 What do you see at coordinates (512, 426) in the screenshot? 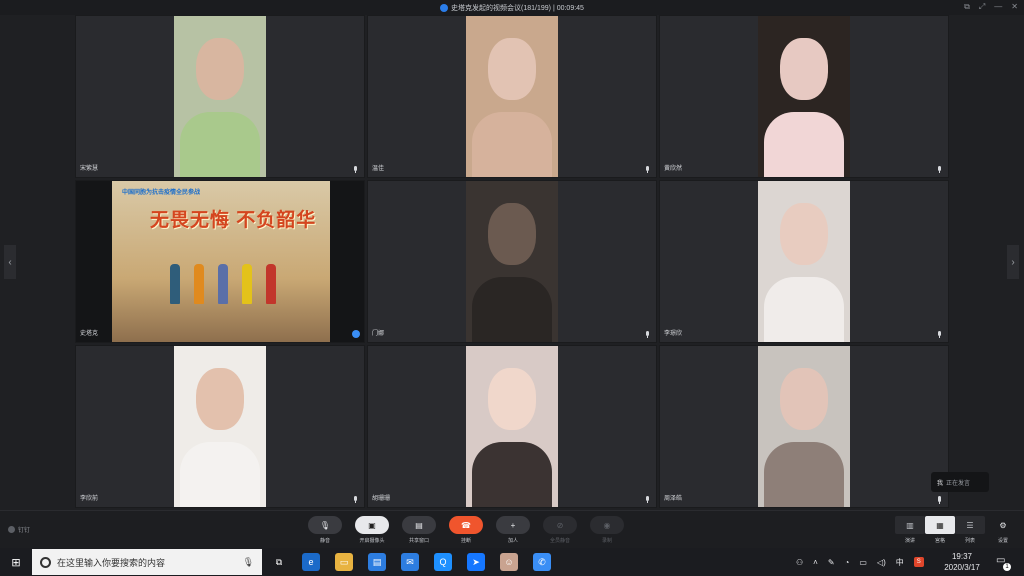
I see `participant-tile: 胡珊珊` at bounding box center [512, 426].